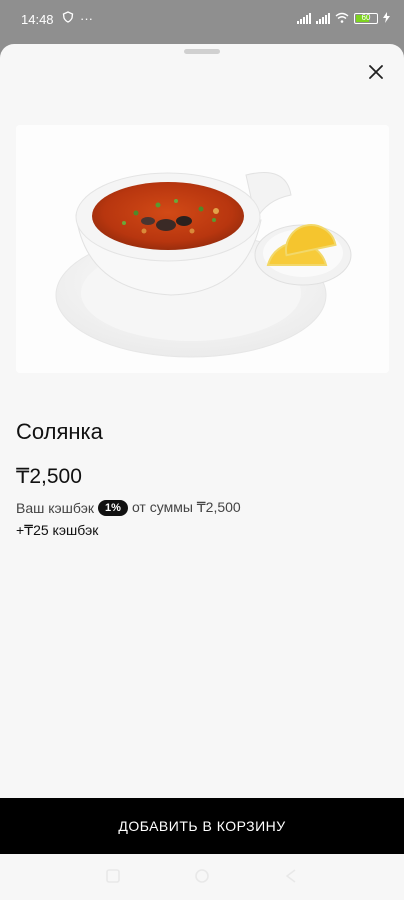 The width and height of the screenshot is (404, 900). What do you see at coordinates (202, 51) in the screenshot?
I see `drag-handle` at bounding box center [202, 51].